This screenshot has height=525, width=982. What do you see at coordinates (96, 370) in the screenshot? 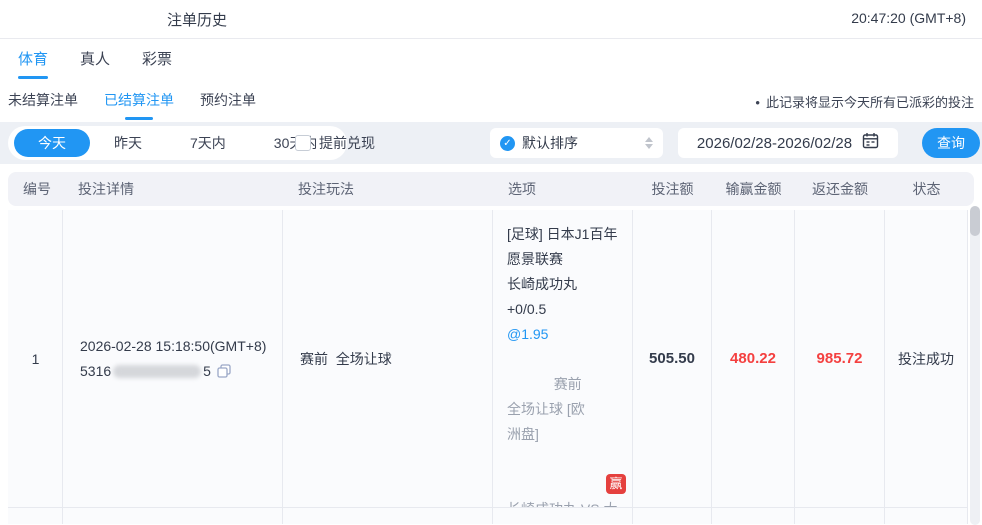
I see `bet-id-prefix: 5316` at bounding box center [96, 370].